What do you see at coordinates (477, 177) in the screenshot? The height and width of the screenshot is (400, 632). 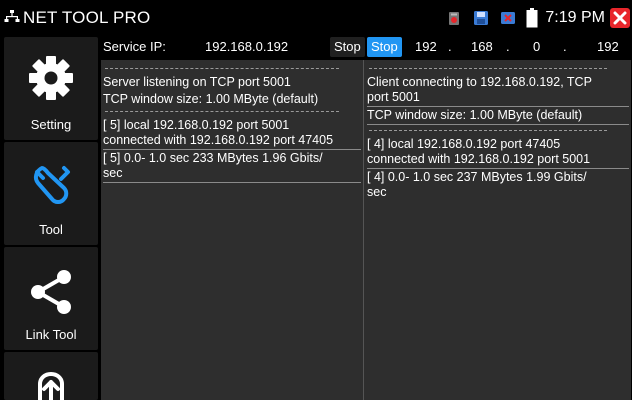 I see `log-line: [ 4] 0.0- 1.0 sec 237 MBytes 1.99 Gbits/` at bounding box center [477, 177].